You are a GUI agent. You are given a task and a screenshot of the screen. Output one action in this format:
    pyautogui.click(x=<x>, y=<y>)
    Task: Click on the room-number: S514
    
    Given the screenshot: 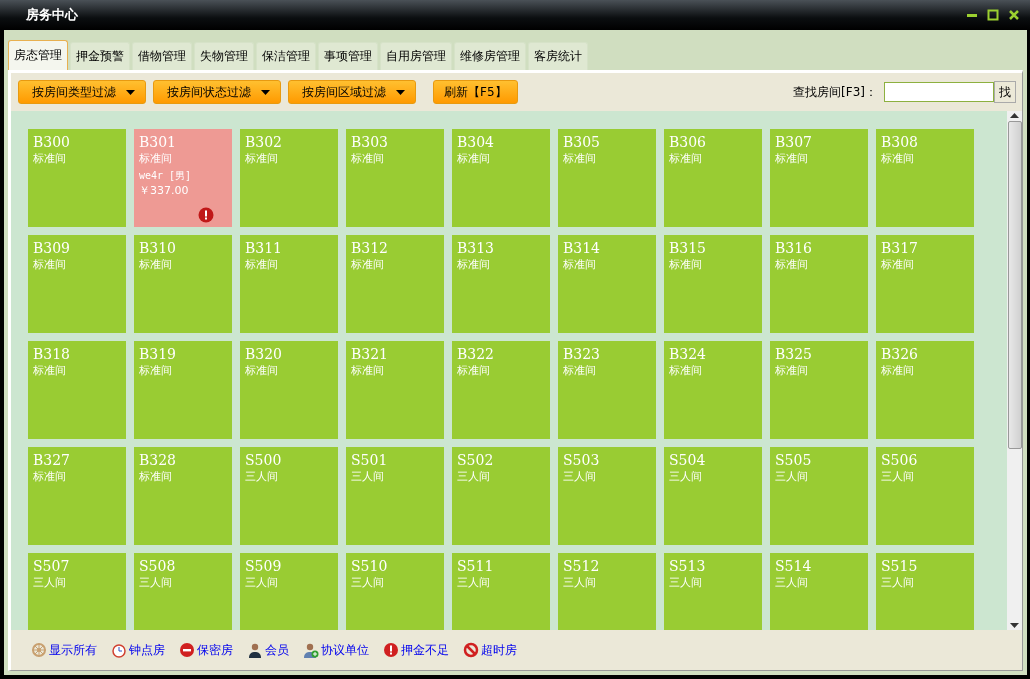 What is the action you would take?
    pyautogui.click(x=794, y=566)
    